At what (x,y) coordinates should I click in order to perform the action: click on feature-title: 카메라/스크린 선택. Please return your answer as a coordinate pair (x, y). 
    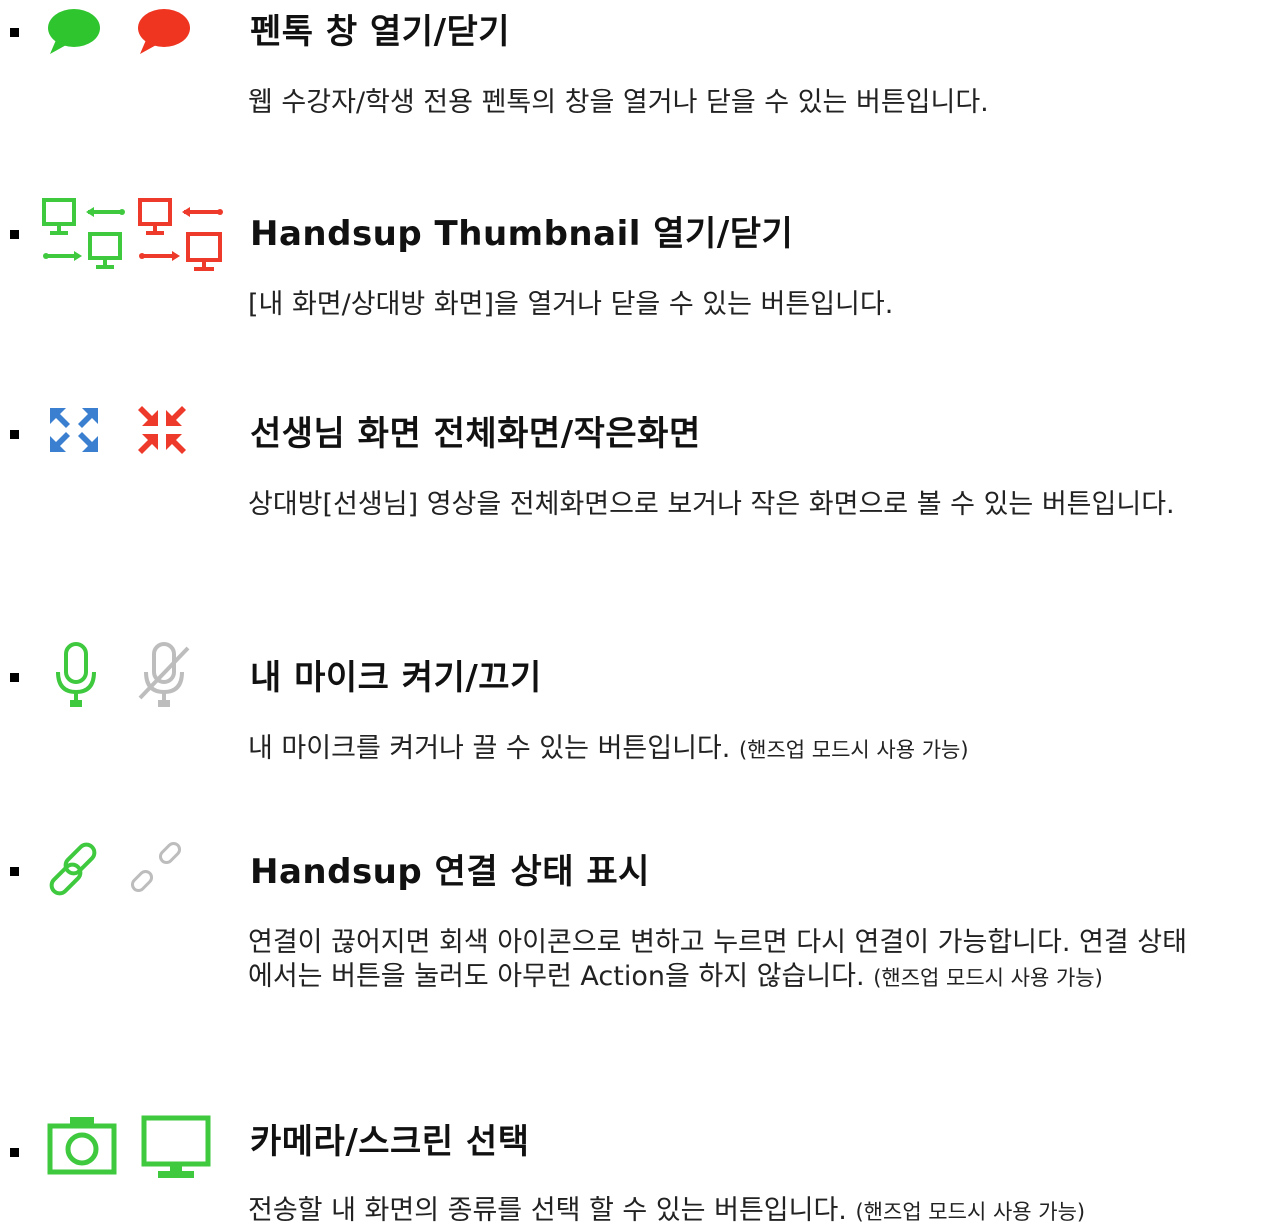
    Looking at the image, I should click on (390, 1142).